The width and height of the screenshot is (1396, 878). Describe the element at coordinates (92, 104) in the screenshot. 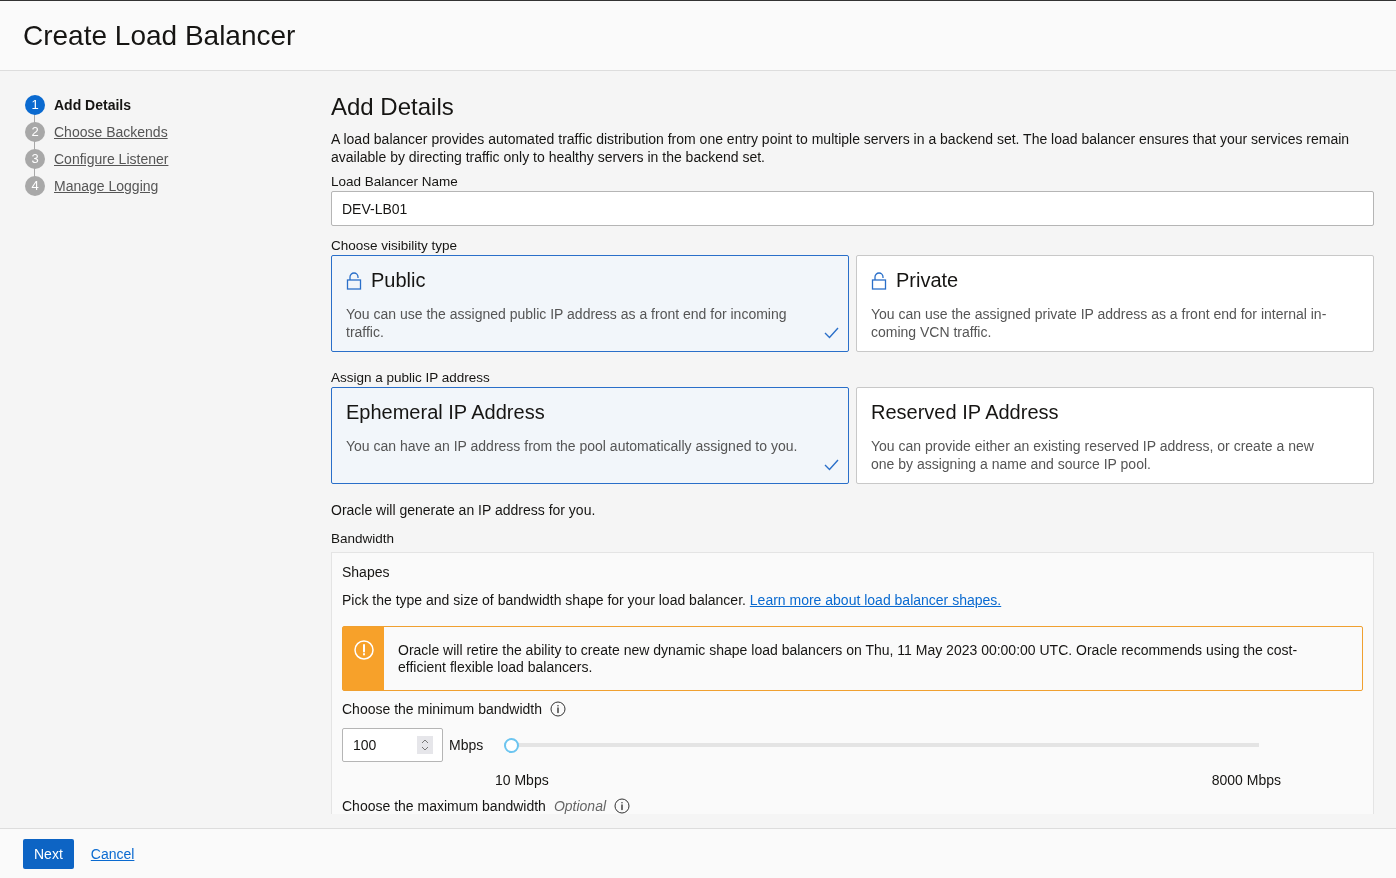

I see `step-link: Add Details` at that location.